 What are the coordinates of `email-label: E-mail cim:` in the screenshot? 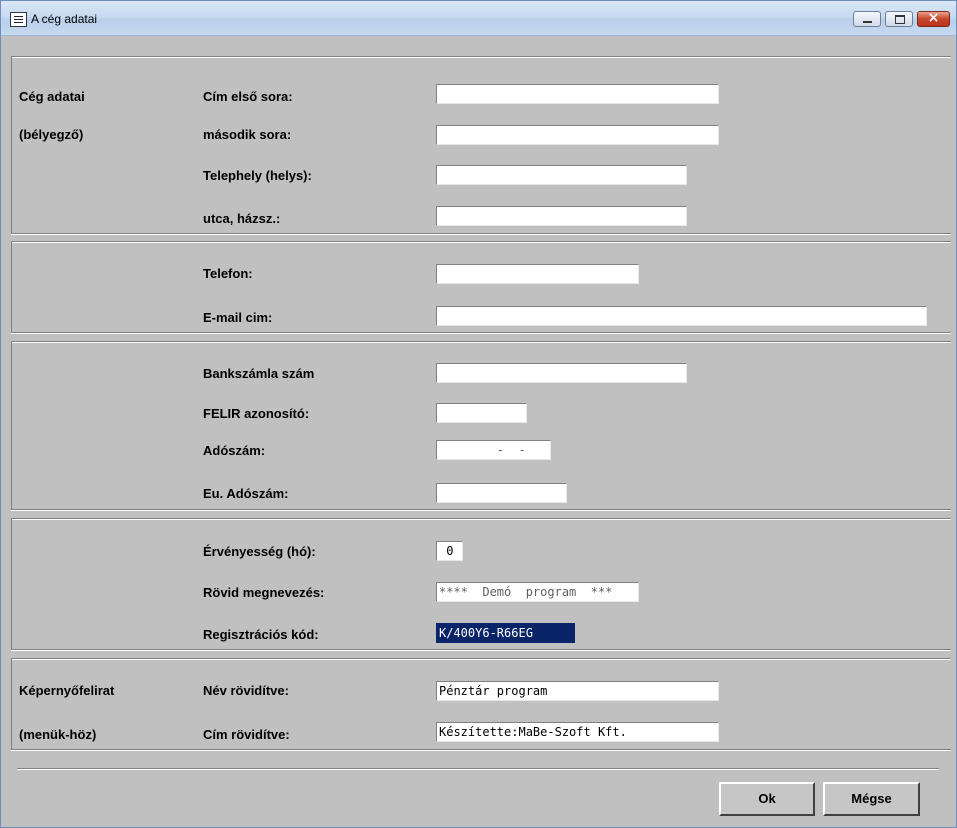 It's located at (238, 317).